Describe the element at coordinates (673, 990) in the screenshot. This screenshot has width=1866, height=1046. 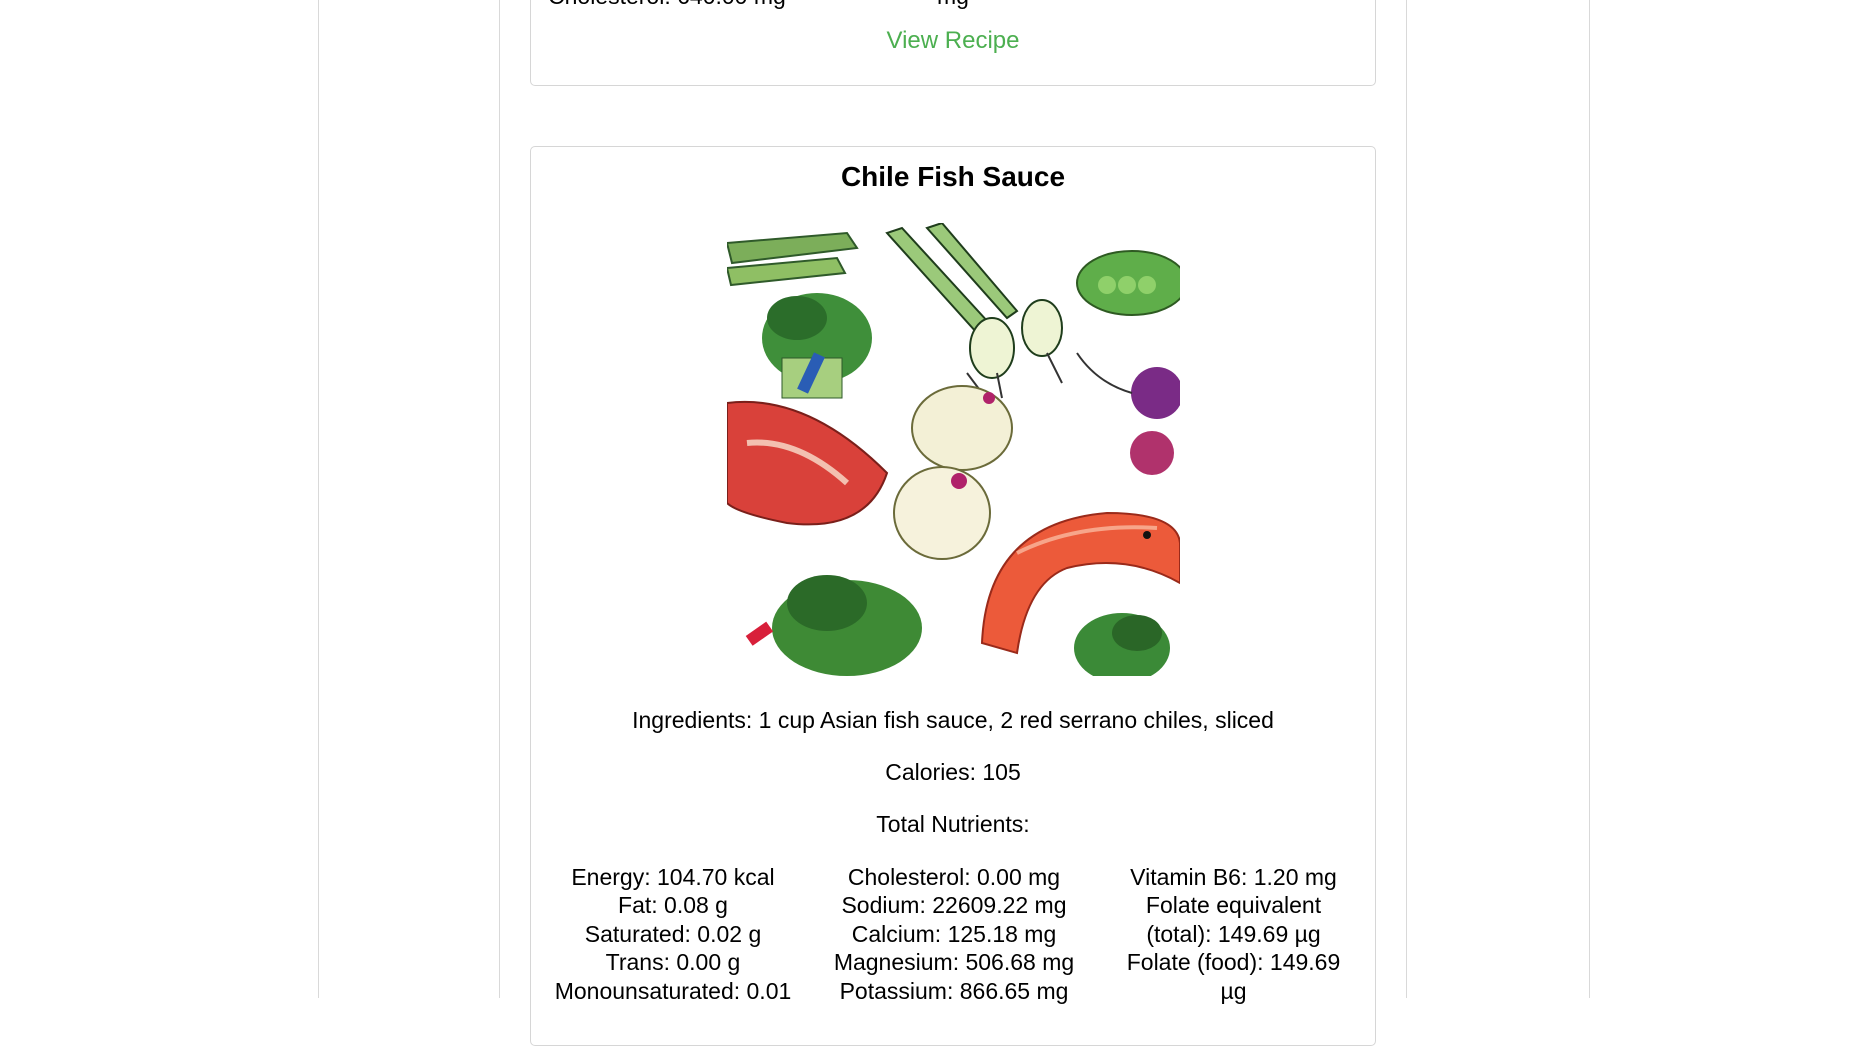
I see `nutrient-item: Monounsaturated: 0.01` at that location.